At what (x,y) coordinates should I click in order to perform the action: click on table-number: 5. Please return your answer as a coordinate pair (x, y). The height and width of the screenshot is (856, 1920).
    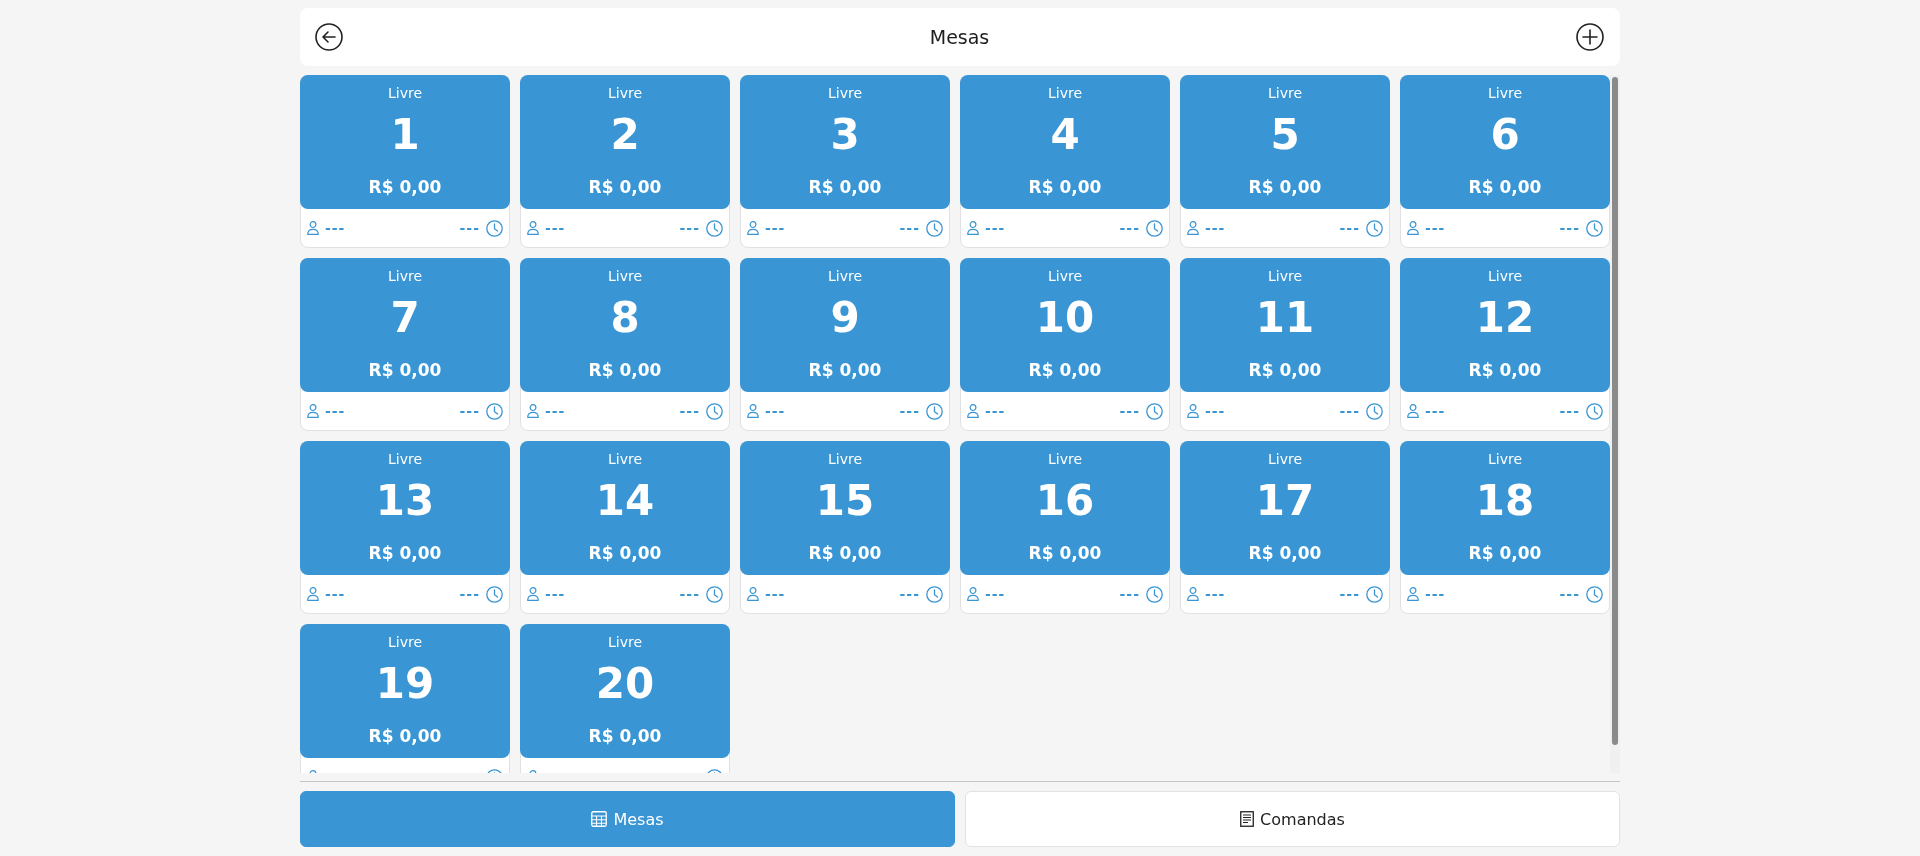
    Looking at the image, I should click on (1285, 135).